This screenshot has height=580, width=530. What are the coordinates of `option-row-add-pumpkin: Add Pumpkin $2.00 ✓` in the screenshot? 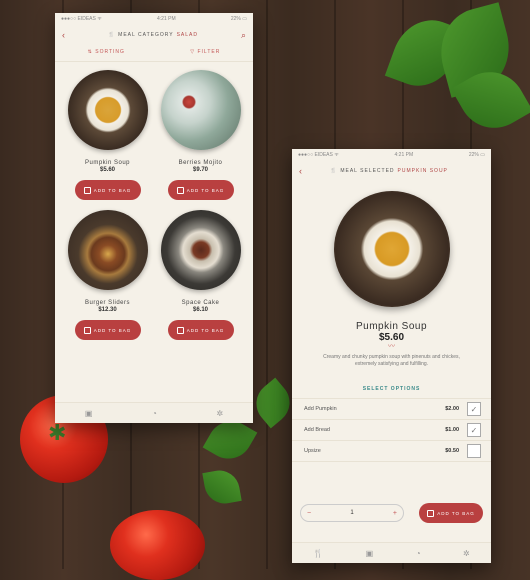 It's located at (391, 408).